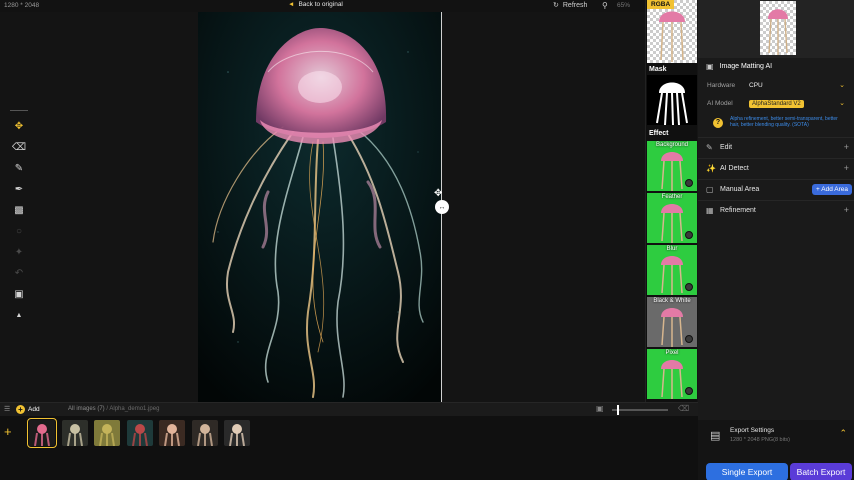  Describe the element at coordinates (832, 189) in the screenshot. I see `add-area-button: + Add Area` at that location.